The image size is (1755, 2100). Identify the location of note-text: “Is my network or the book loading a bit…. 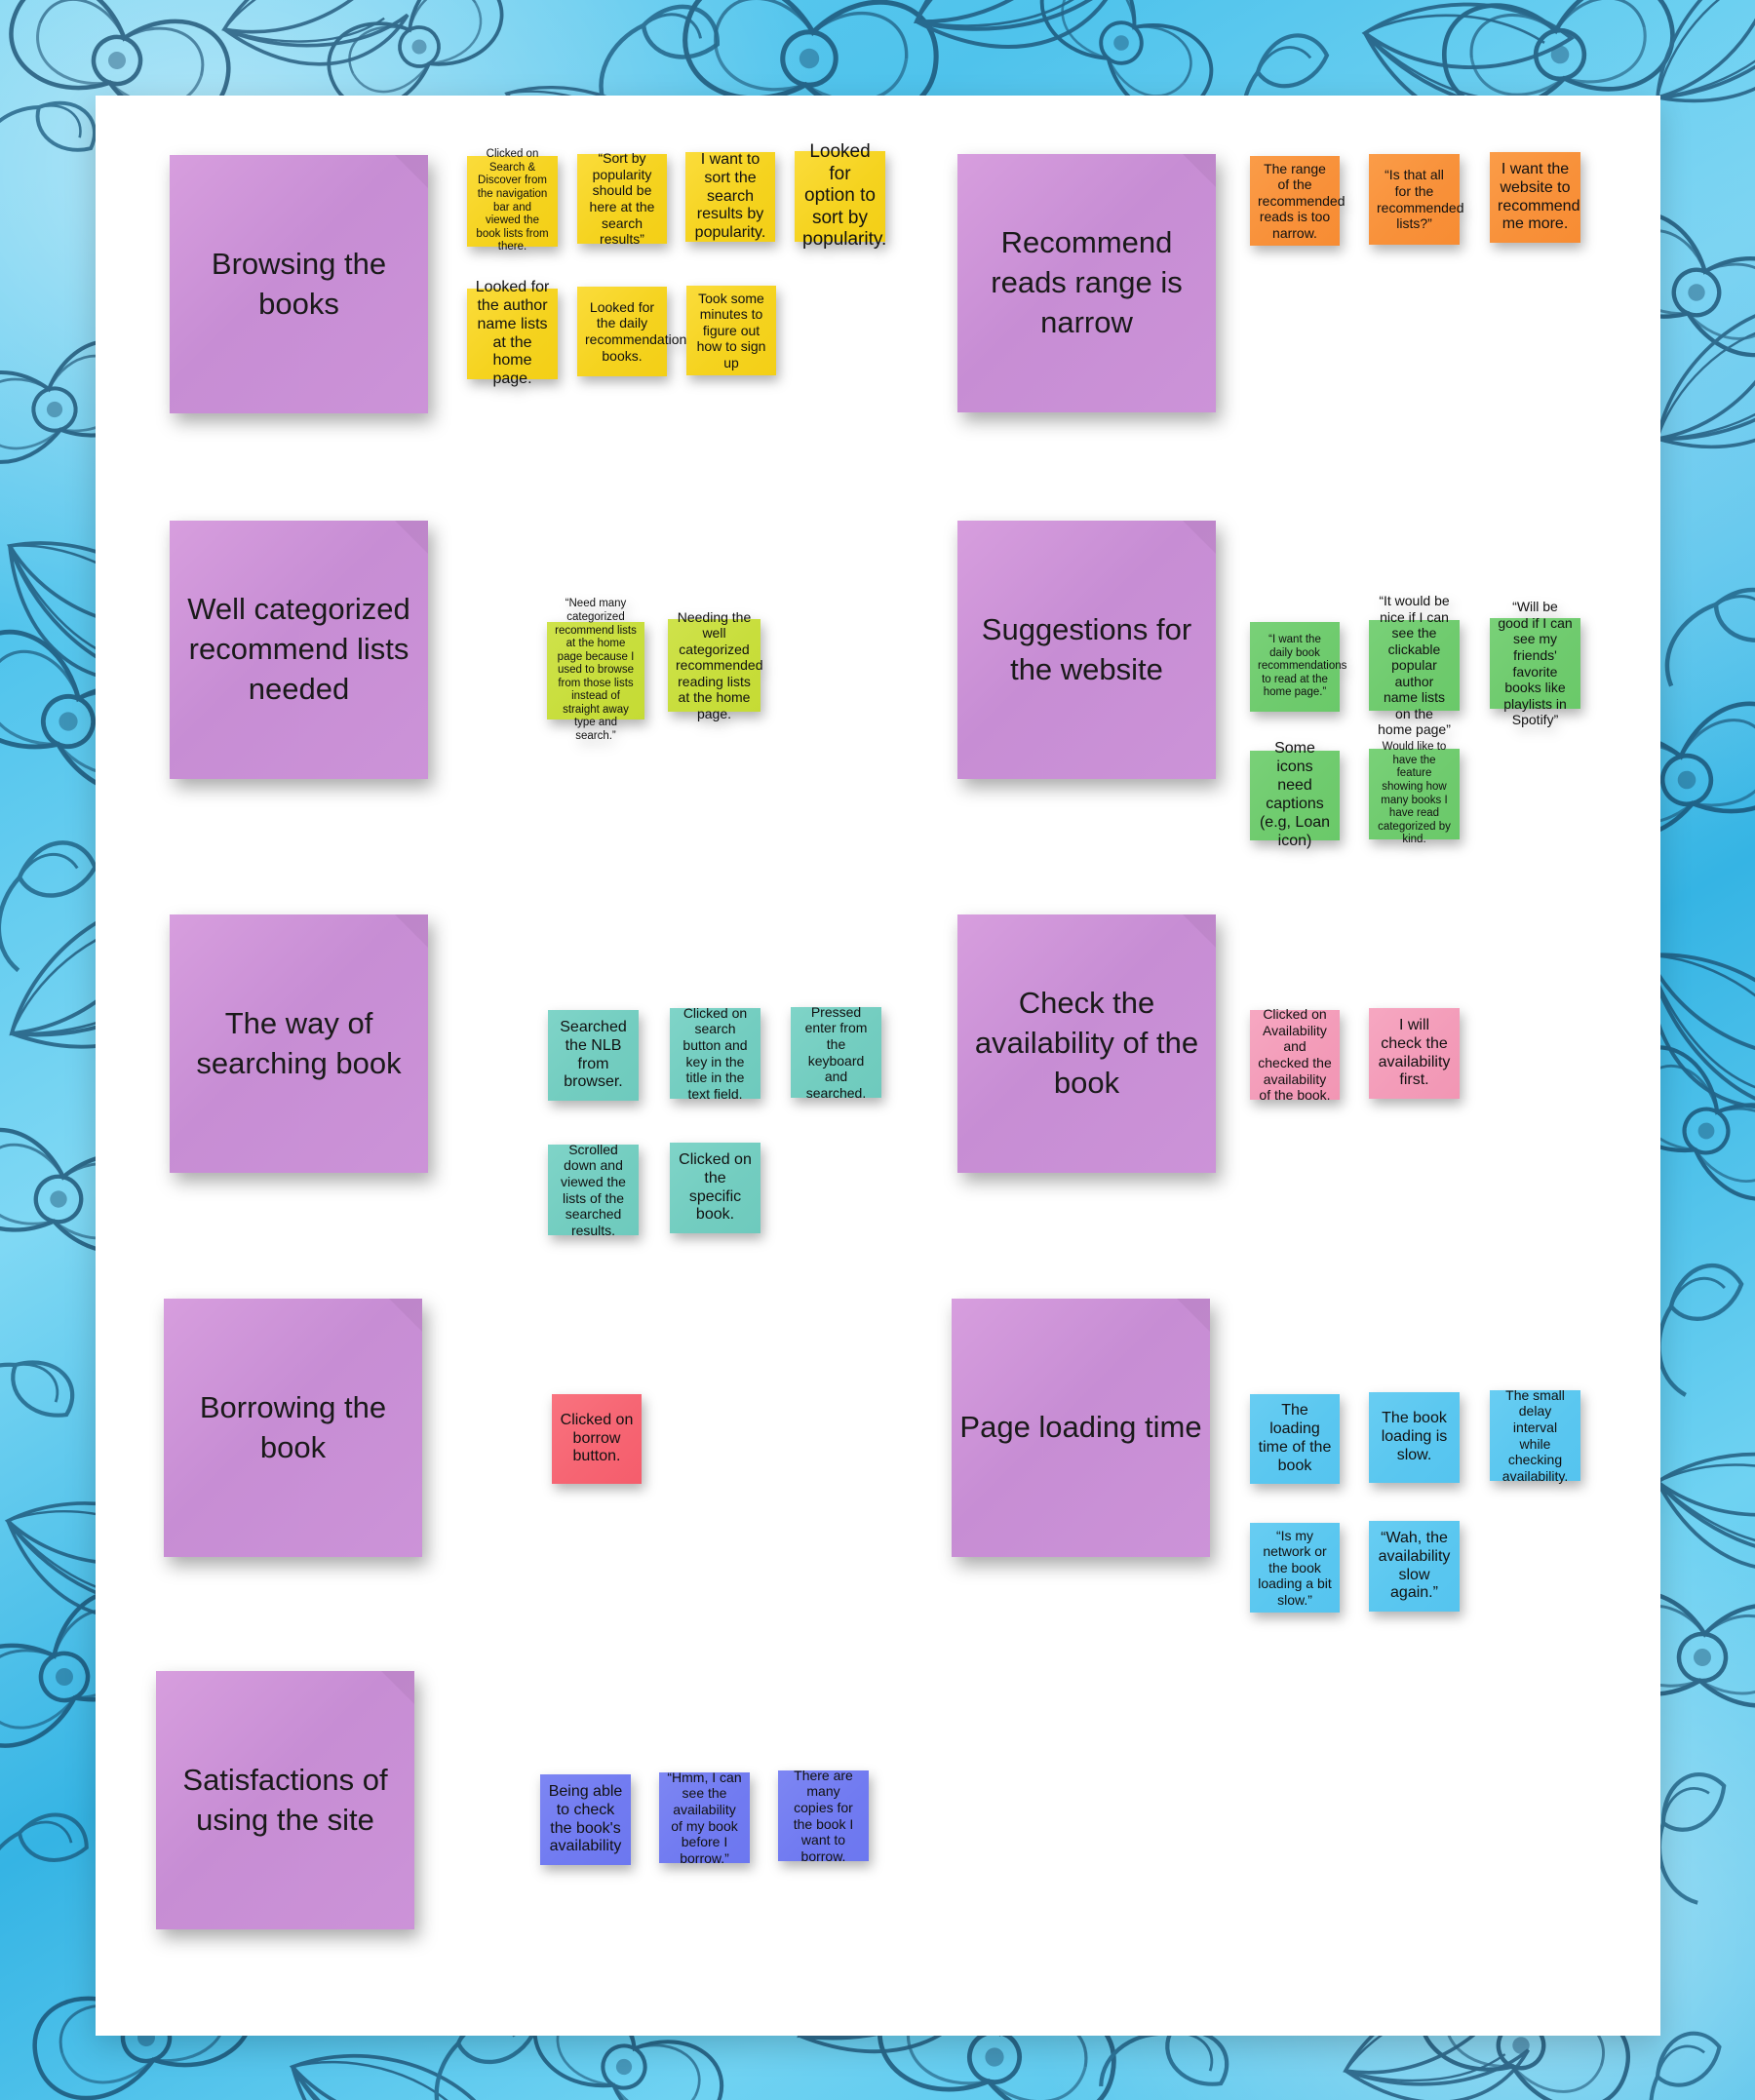
(1295, 1568).